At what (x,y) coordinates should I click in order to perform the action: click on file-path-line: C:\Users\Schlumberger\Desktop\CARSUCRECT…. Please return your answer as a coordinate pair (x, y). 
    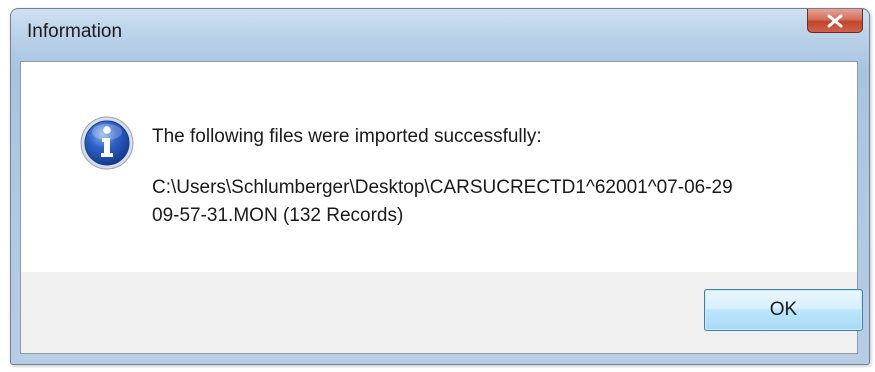
    Looking at the image, I should click on (442, 187).